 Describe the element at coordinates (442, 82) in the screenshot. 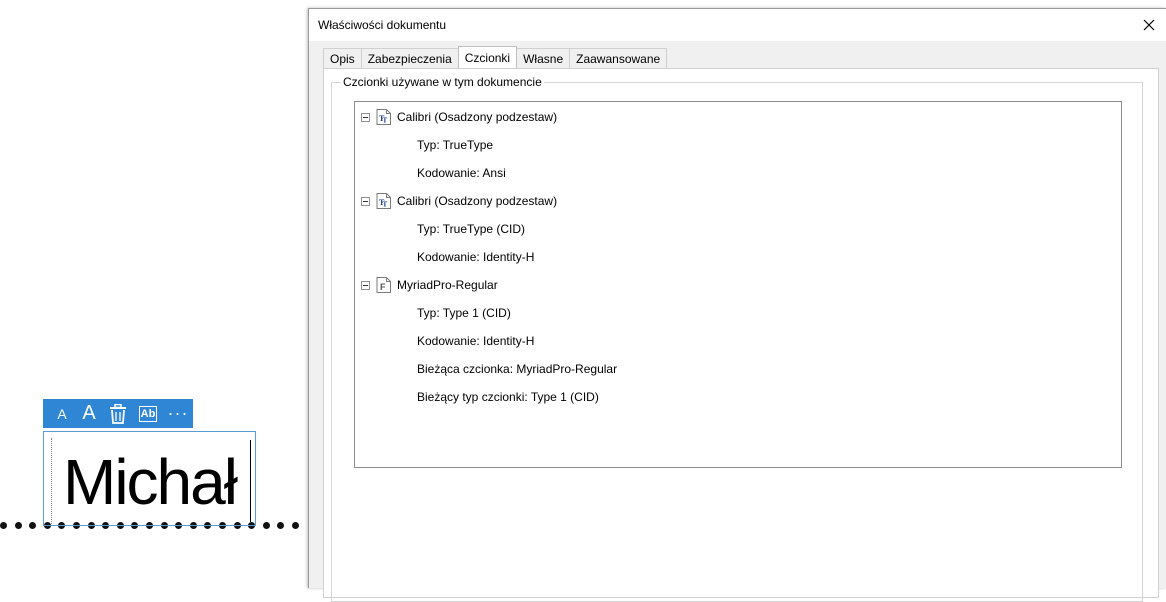

I see `fonts-group-label: Czcionki używane w tym dokumencie` at that location.